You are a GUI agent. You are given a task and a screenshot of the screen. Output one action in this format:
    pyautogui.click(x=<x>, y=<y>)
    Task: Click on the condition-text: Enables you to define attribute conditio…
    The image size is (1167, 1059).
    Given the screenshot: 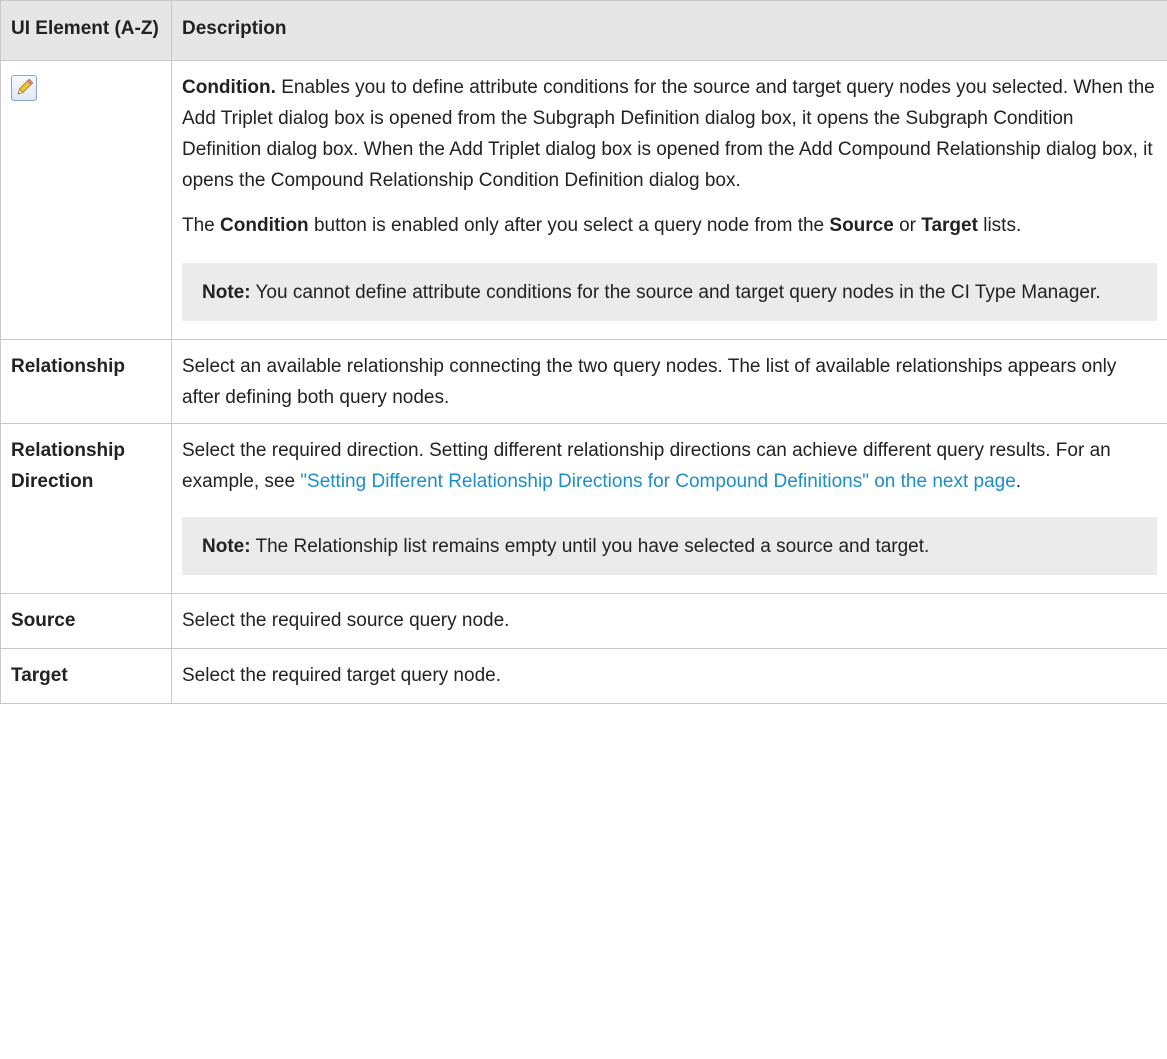 What is the action you would take?
    pyautogui.click(x=668, y=134)
    